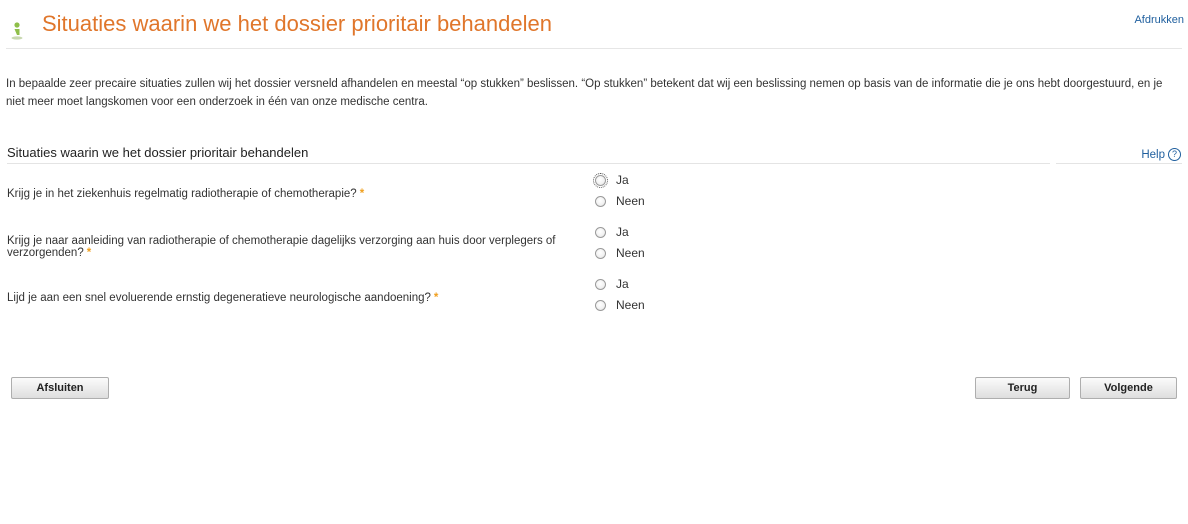  Describe the element at coordinates (600, 232) in the screenshot. I see `q2-radio-ja` at that location.